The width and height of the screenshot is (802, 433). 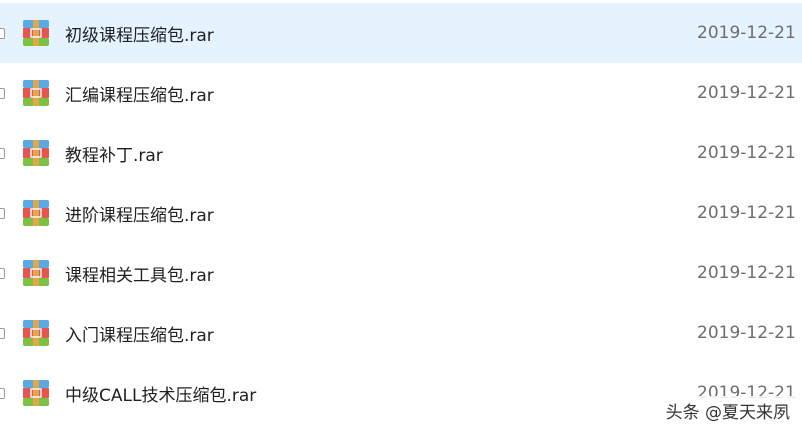 What do you see at coordinates (139, 33) in the screenshot?
I see `file-name: 初级课程压缩包.rar` at bounding box center [139, 33].